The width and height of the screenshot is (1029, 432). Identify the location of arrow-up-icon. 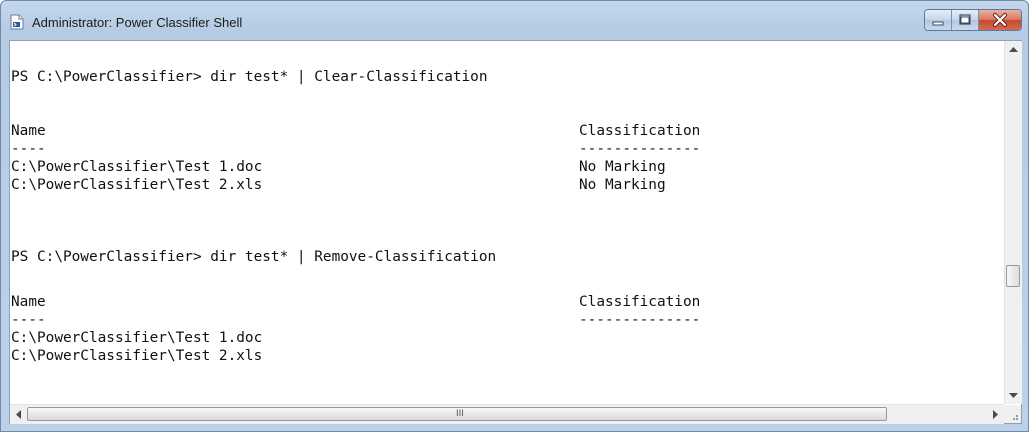
(1013, 49).